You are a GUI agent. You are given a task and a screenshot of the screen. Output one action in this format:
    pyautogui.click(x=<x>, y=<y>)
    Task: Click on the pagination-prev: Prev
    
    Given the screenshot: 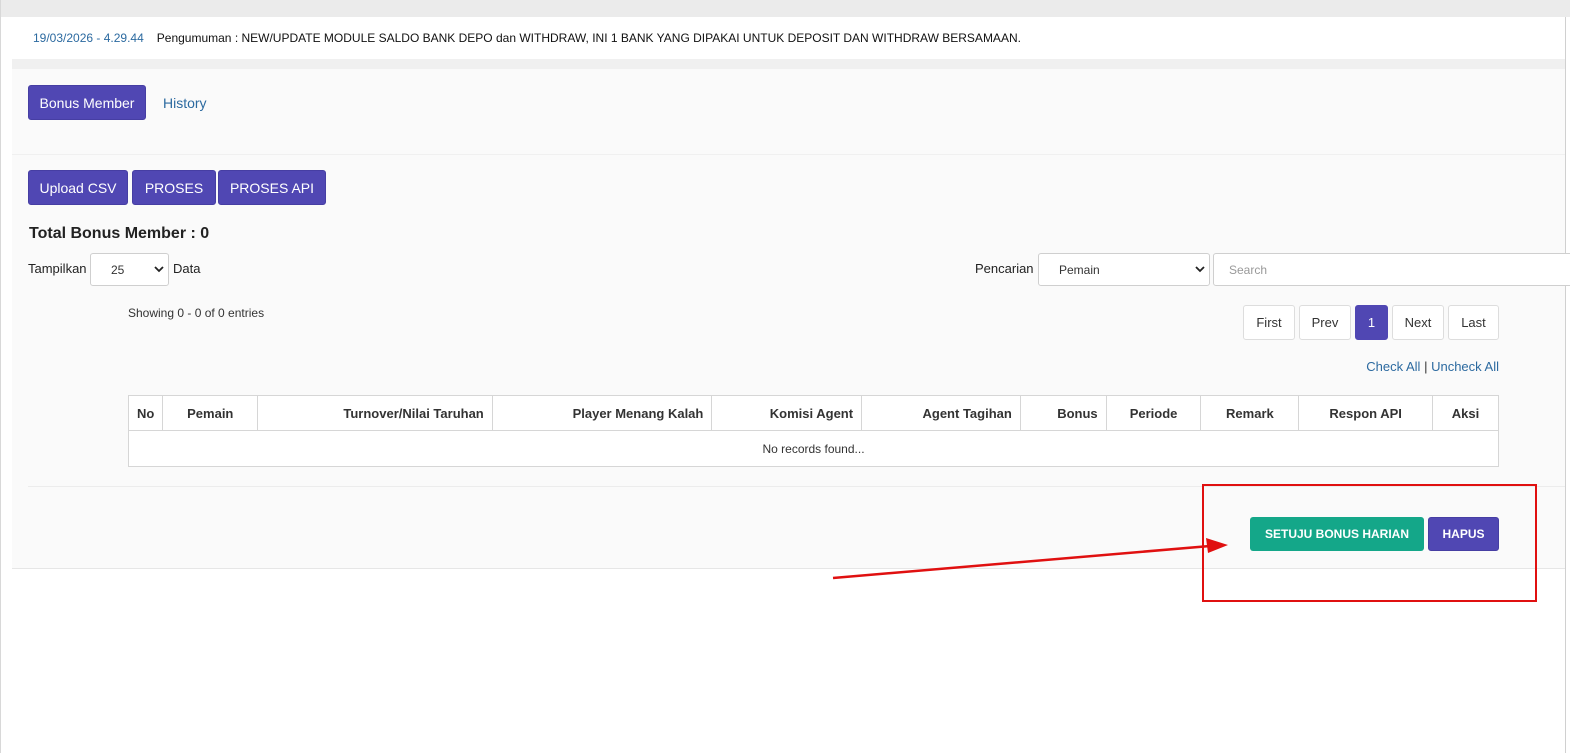 What is the action you would take?
    pyautogui.click(x=1325, y=322)
    